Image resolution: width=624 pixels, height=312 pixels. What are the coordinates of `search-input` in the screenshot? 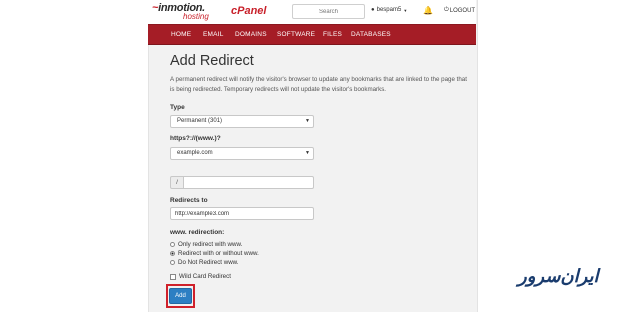 It's located at (328, 11).